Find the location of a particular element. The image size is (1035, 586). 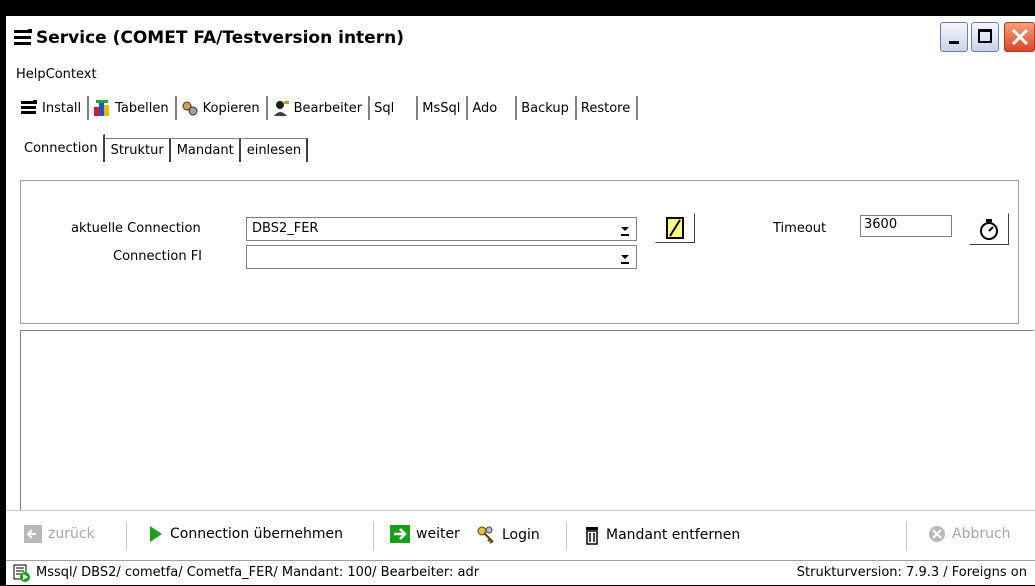

next-button: weiter is located at coordinates (425, 534).